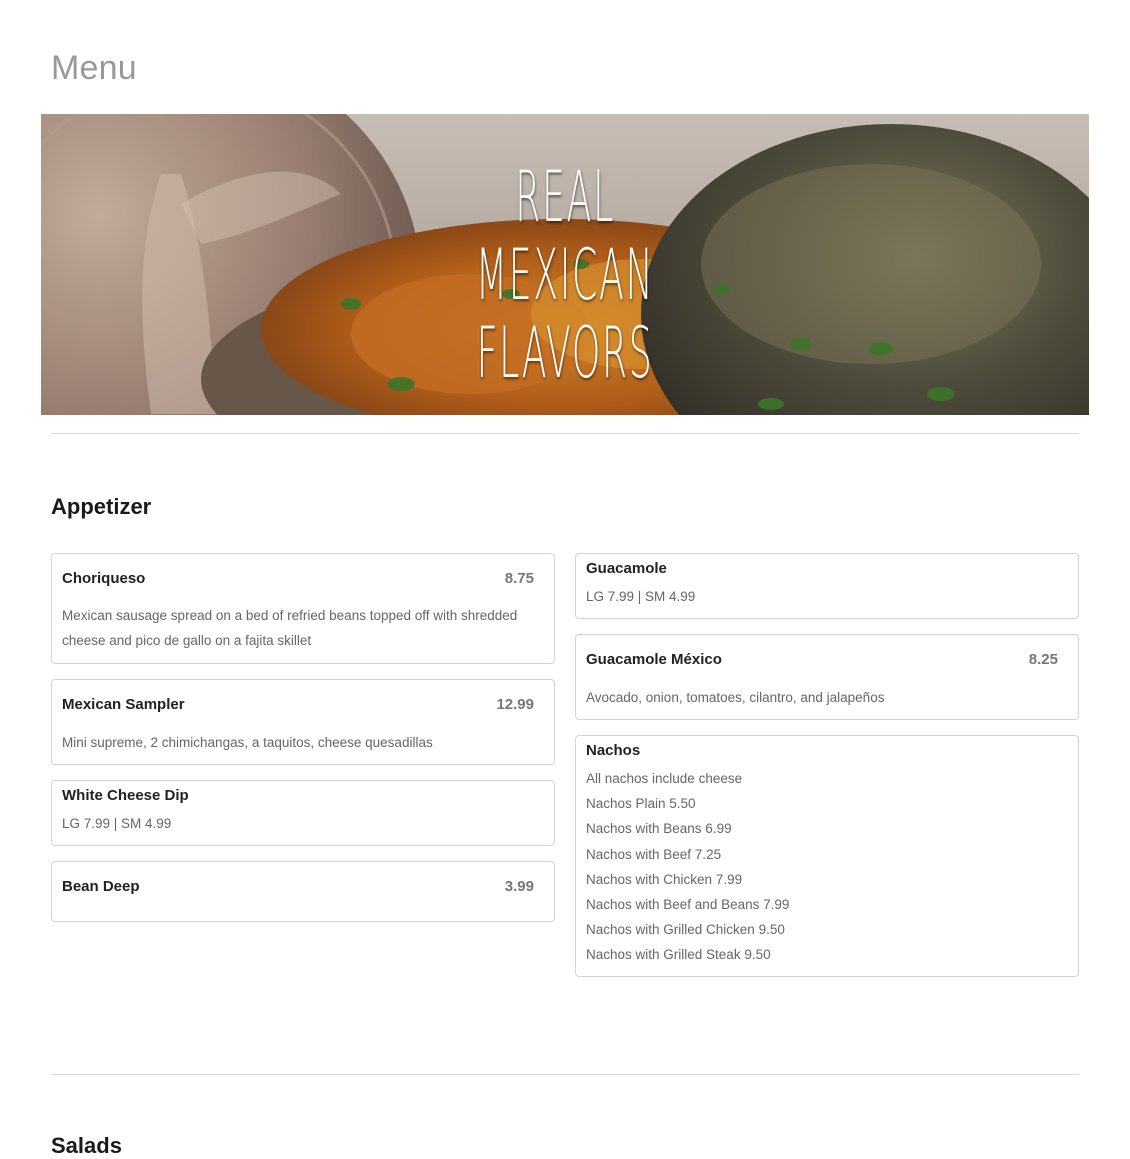 The height and width of the screenshot is (1159, 1130). What do you see at coordinates (1043, 659) in the screenshot?
I see `menu-item-price: 8.25` at bounding box center [1043, 659].